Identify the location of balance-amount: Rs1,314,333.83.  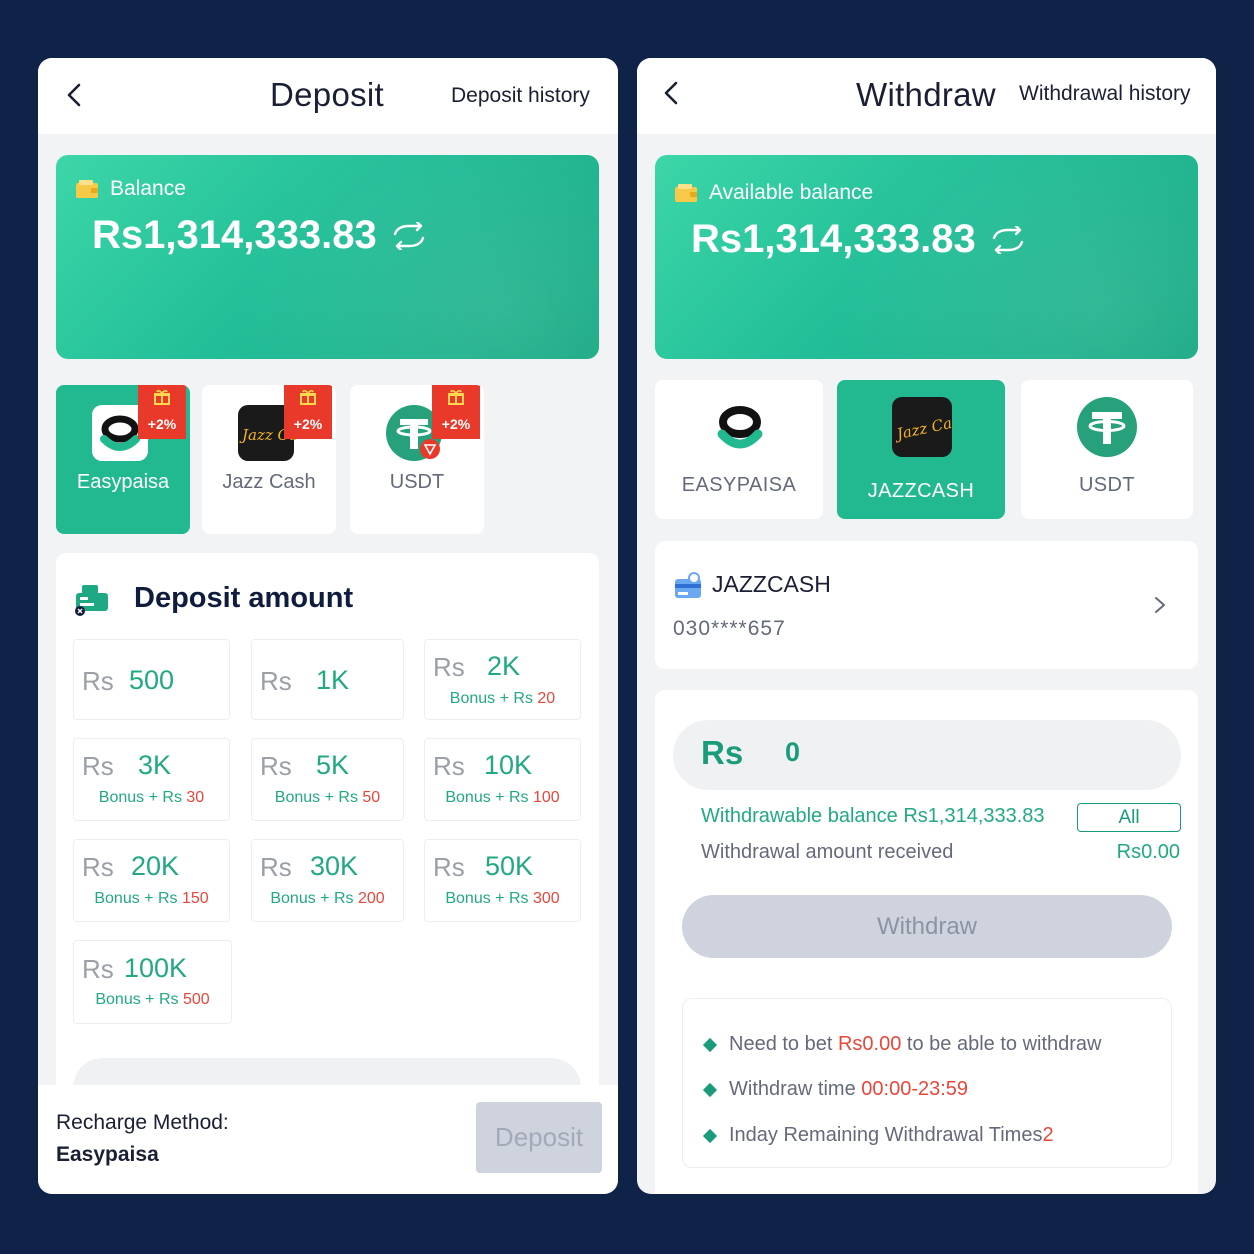
(234, 235).